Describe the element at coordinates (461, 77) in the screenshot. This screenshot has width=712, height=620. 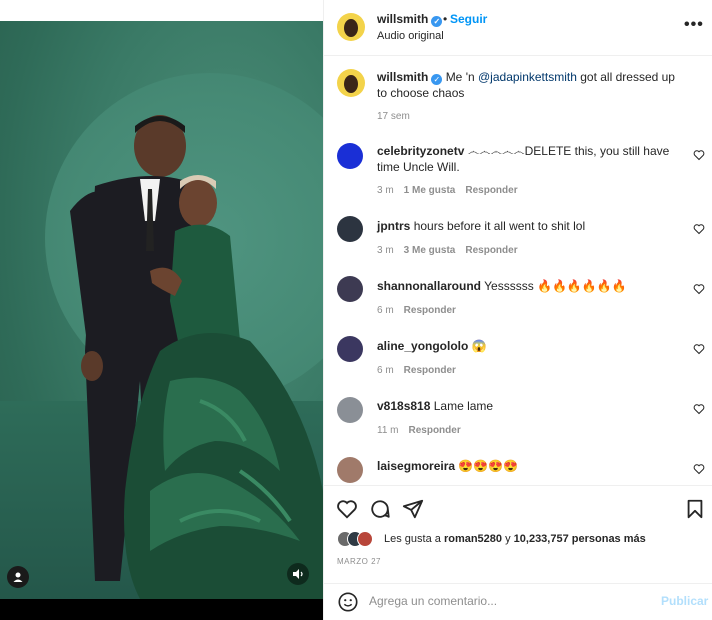
I see `caption-text: Me 'n` at that location.